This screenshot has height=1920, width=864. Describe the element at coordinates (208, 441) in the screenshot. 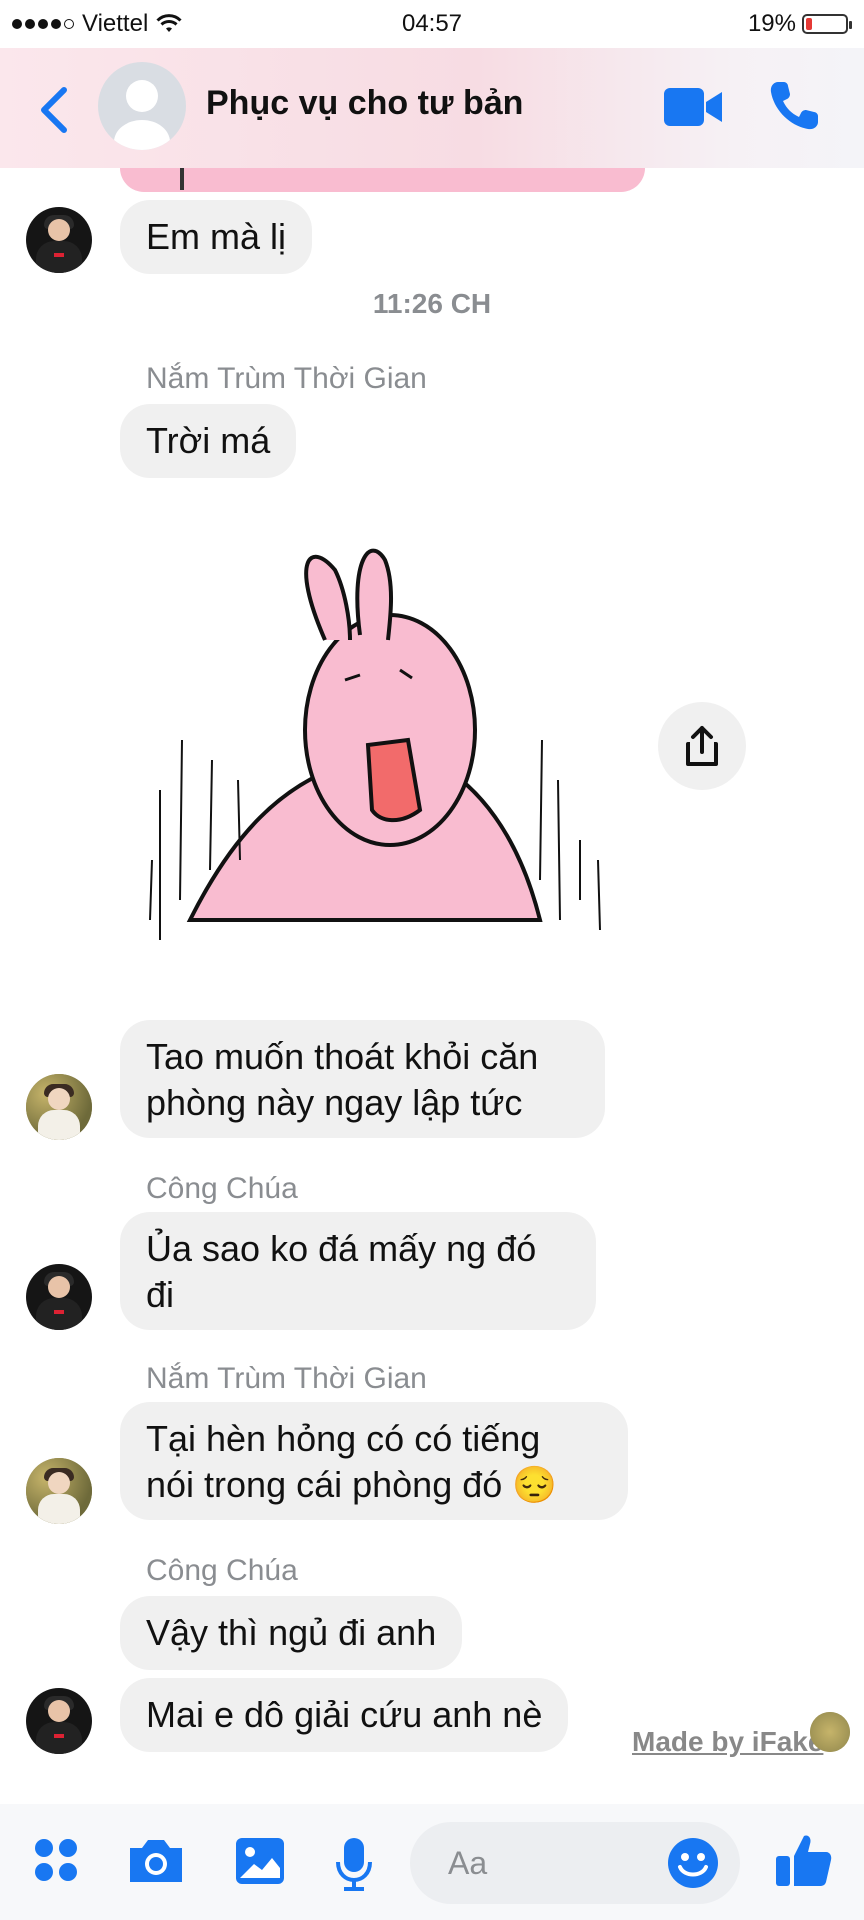

I see `message-bubble: Trời má` at that location.